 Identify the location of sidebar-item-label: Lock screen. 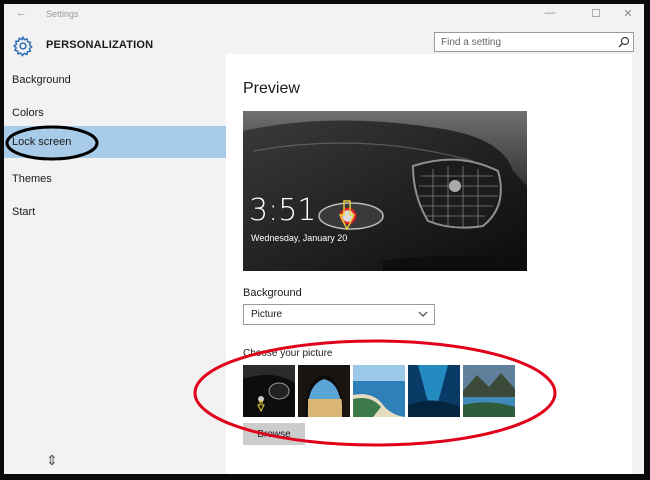
(42, 142).